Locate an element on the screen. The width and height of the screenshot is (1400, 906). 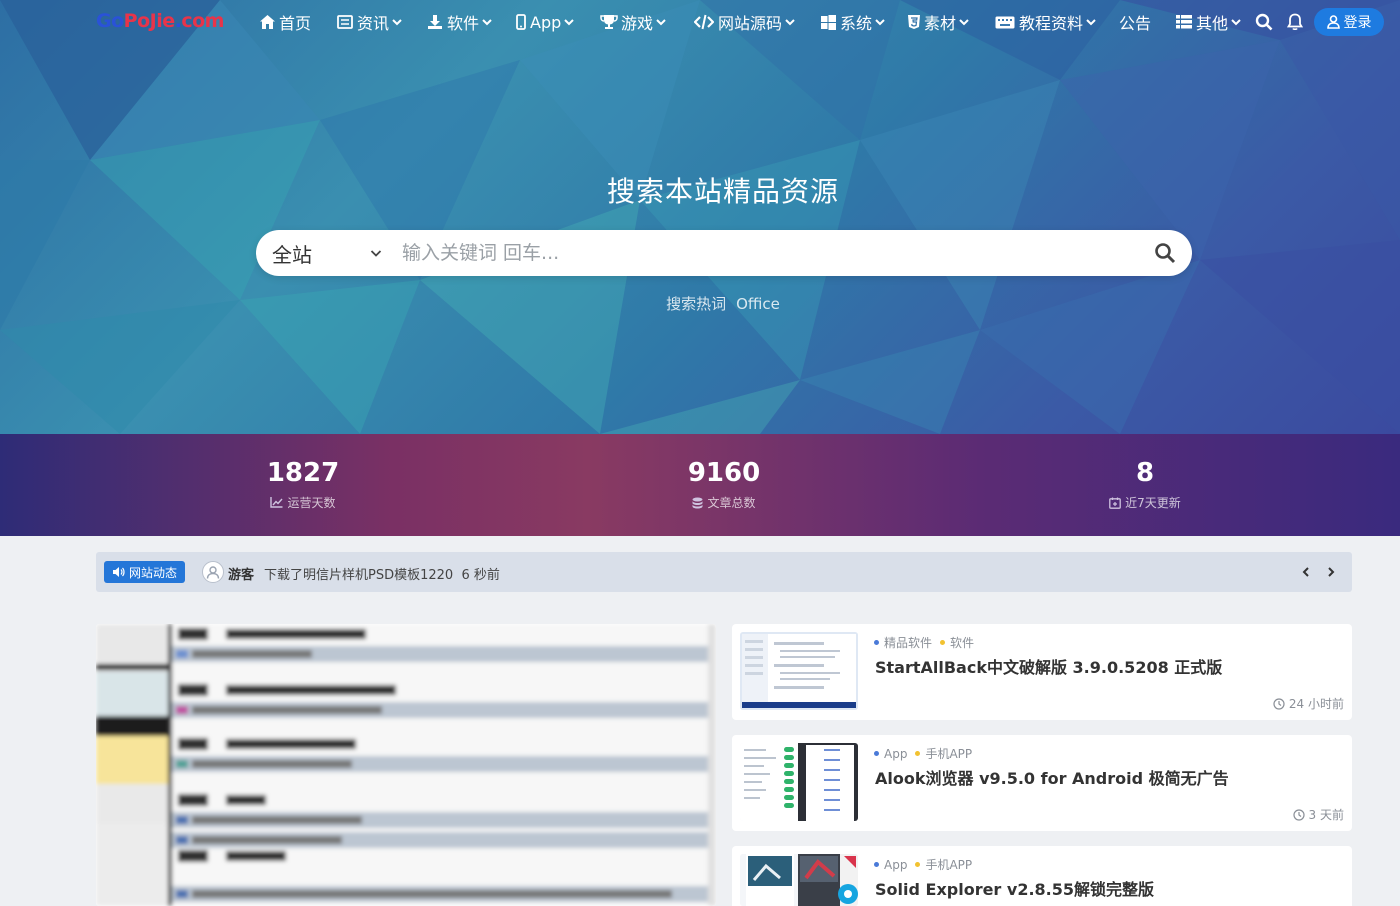
site-logo: GoPoJie.com is located at coordinates (160, 21).